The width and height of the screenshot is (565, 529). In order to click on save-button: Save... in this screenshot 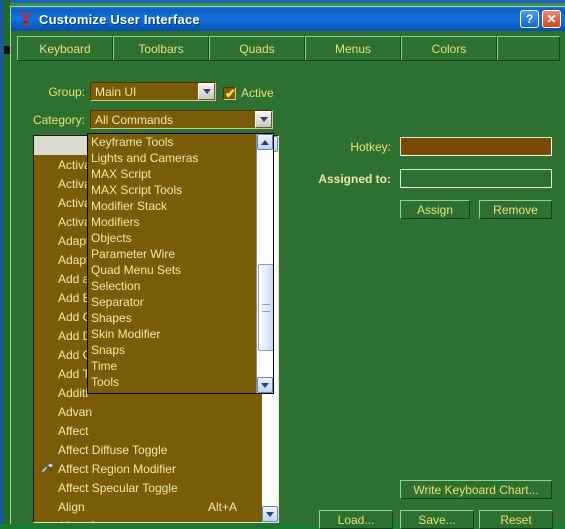, I will do `click(437, 519)`.